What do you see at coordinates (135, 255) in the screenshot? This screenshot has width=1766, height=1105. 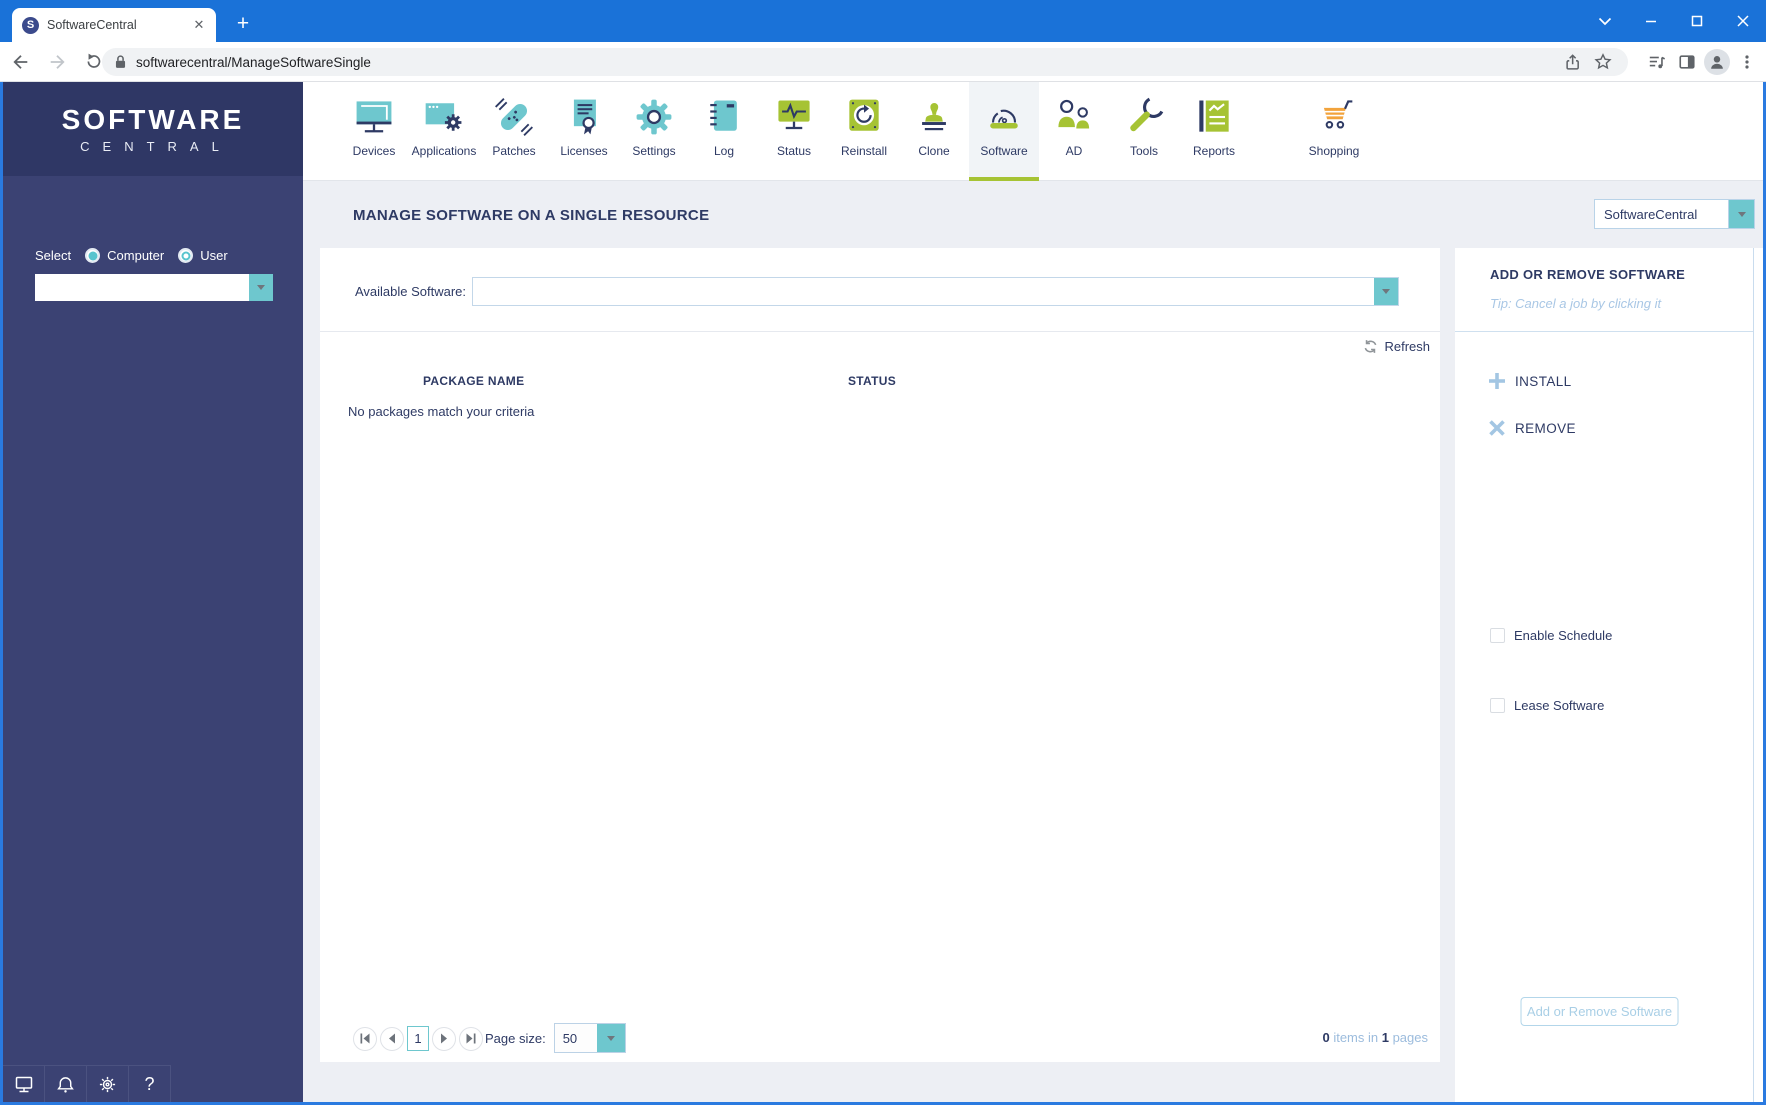 I see `radio-computer-label: Computer` at bounding box center [135, 255].